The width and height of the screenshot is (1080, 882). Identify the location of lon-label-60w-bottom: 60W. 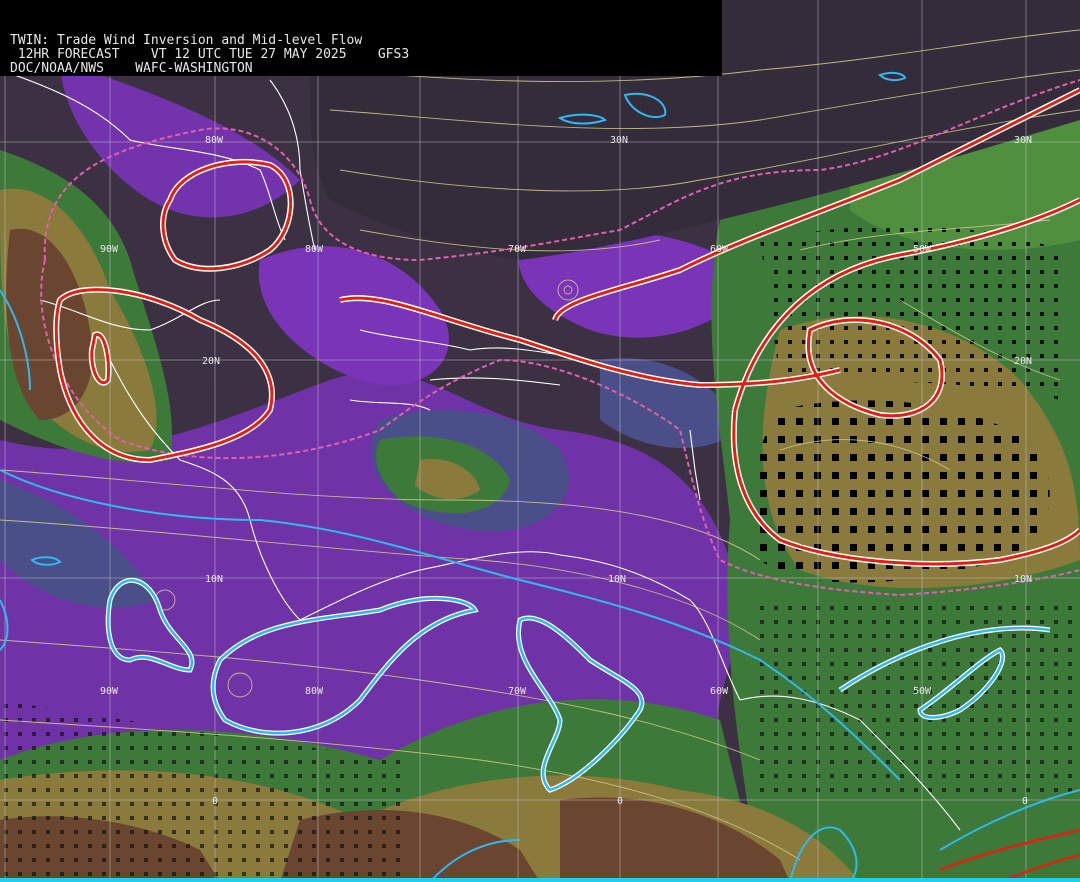
(719, 691).